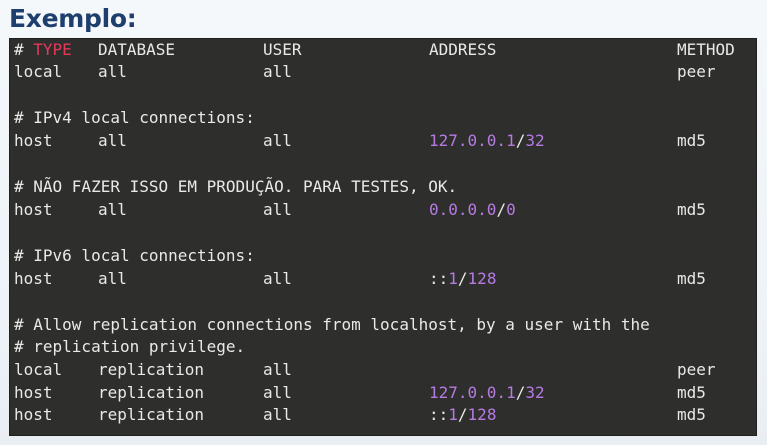 This screenshot has height=445, width=767. What do you see at coordinates (73, 18) in the screenshot?
I see `slide-title: Exemplo:` at bounding box center [73, 18].